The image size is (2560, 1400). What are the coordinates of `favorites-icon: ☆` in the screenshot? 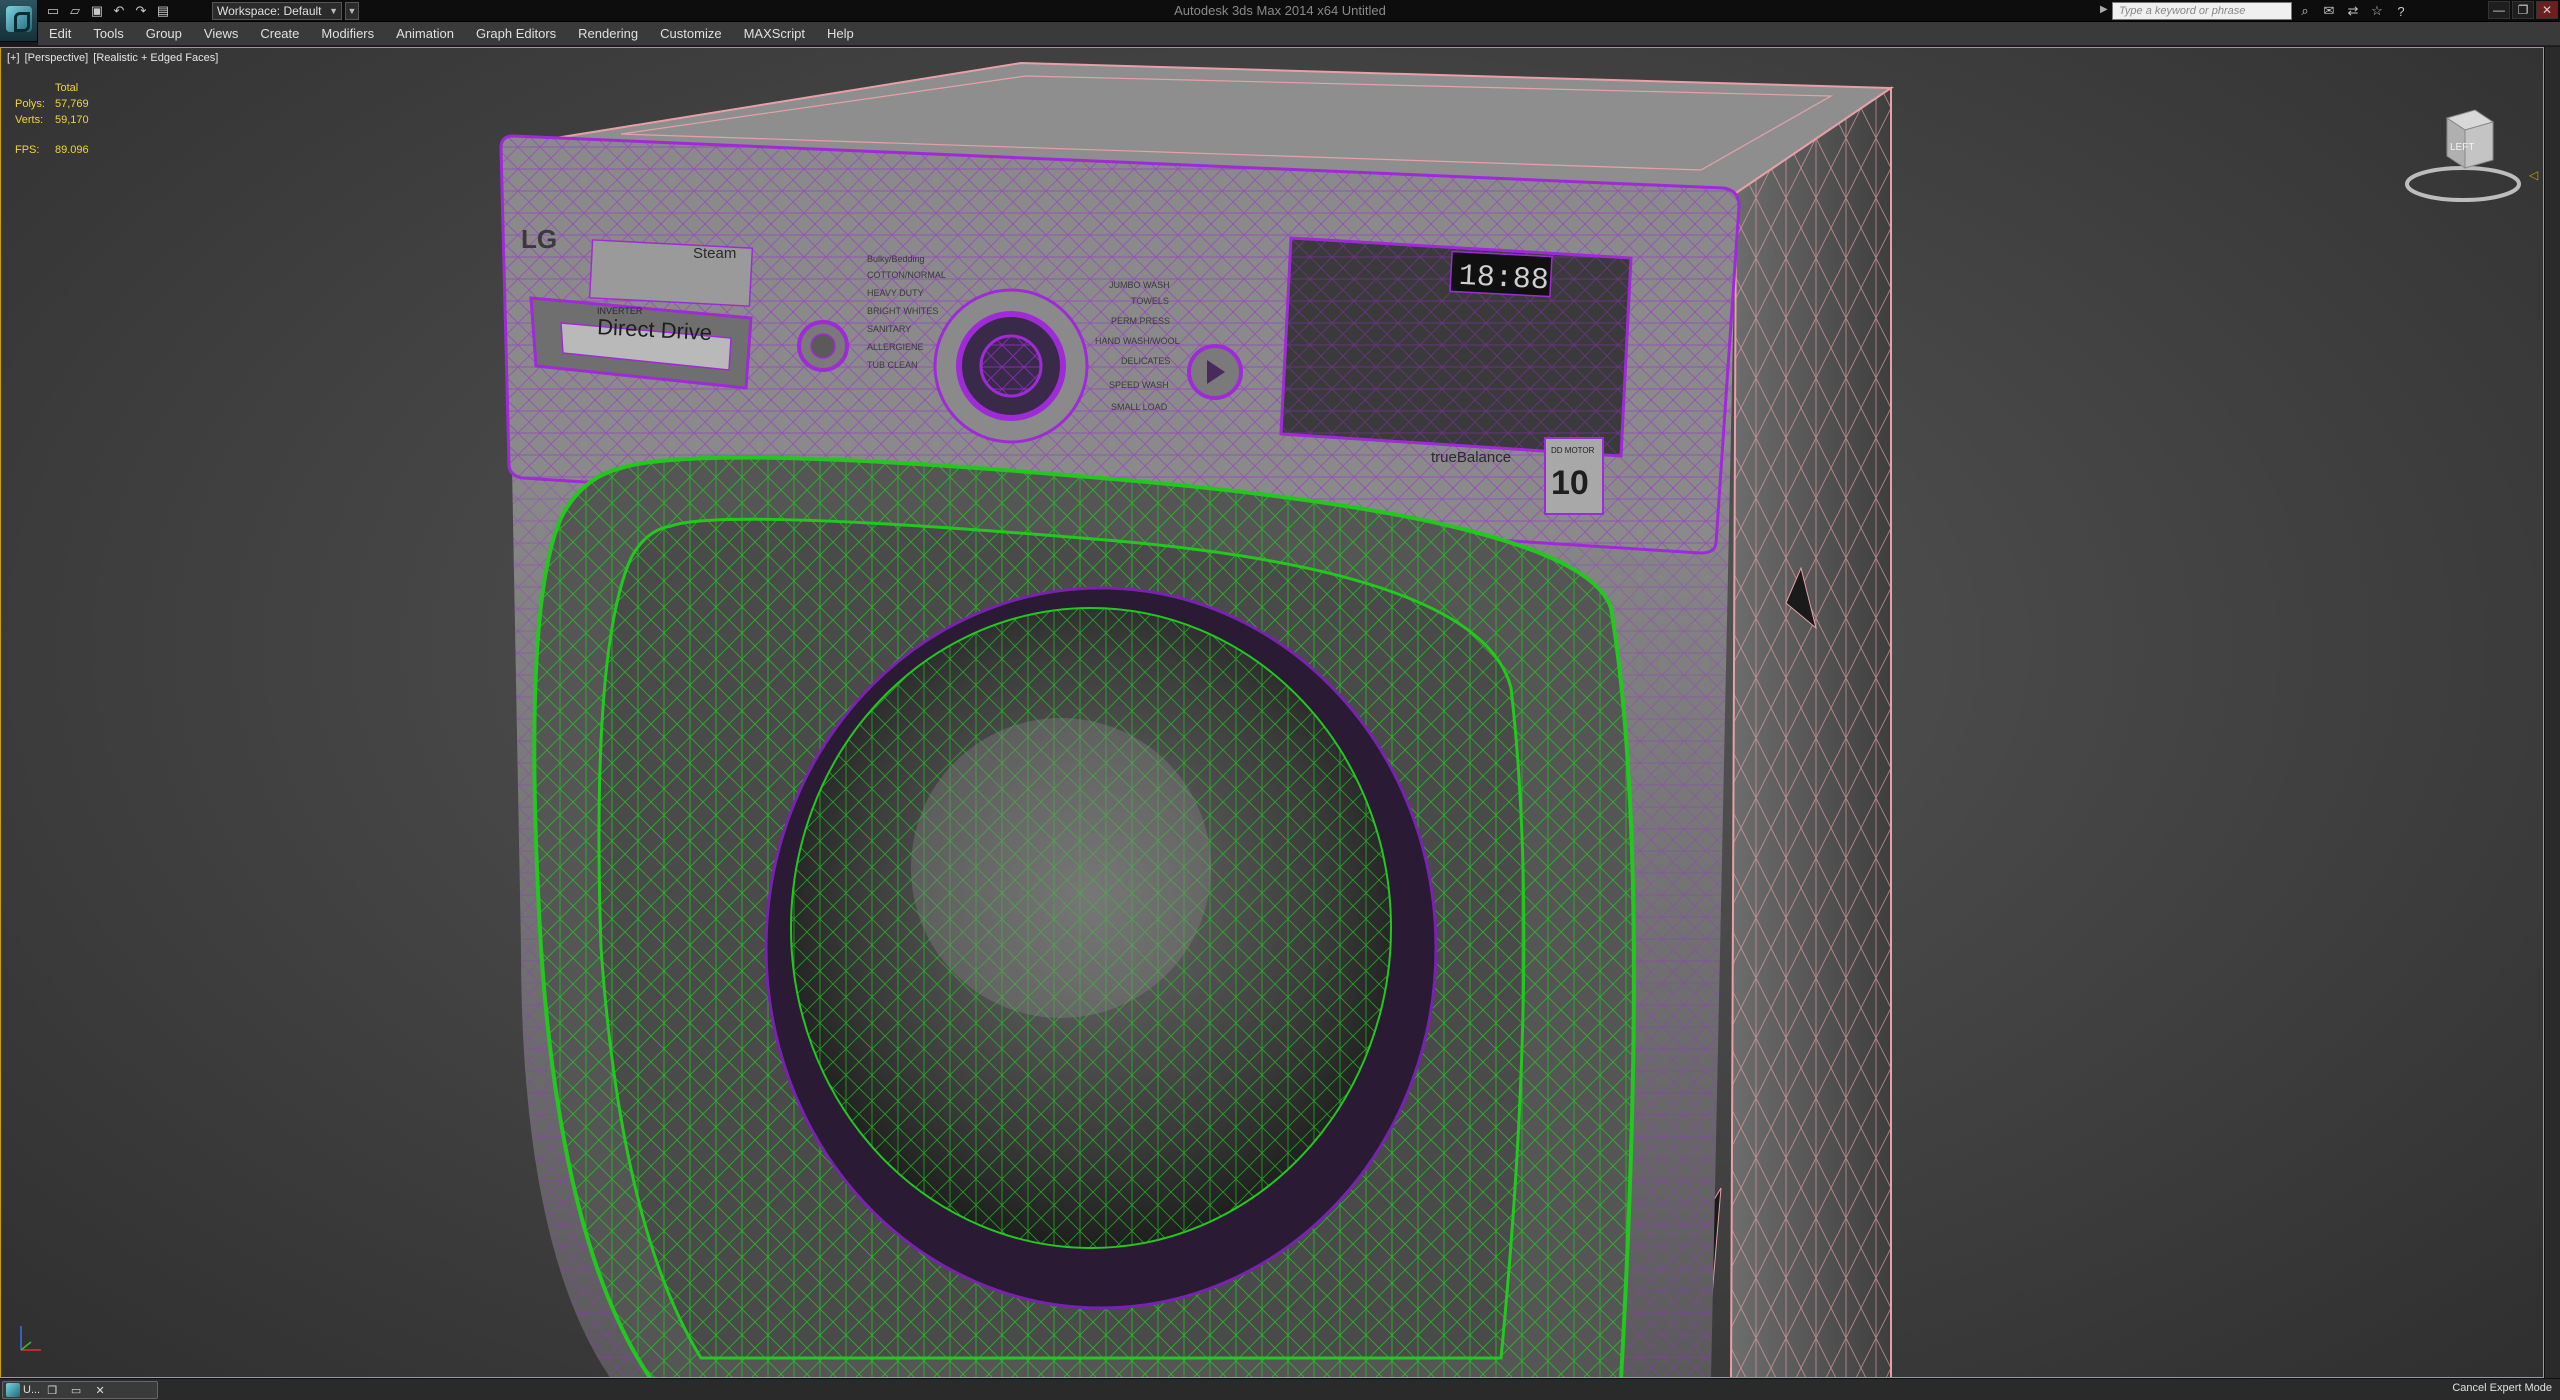 It's located at (2377, 11).